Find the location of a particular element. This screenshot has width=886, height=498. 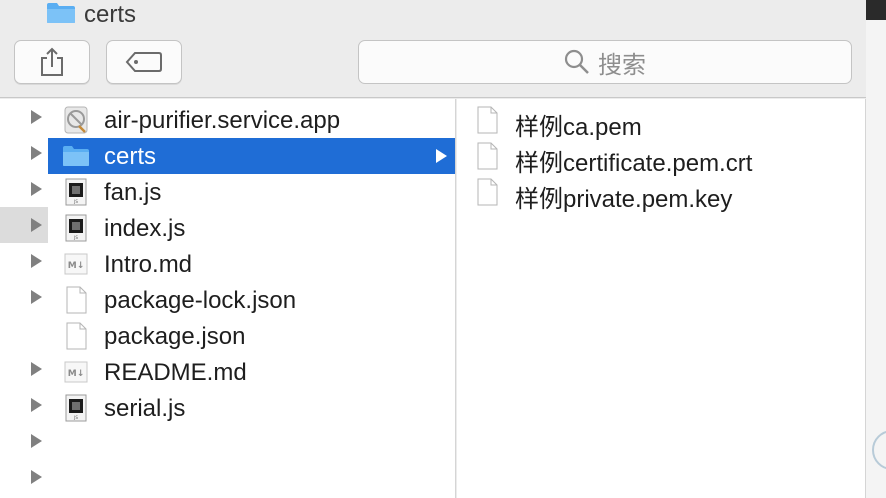

file-name: Intro.md is located at coordinates (148, 264).